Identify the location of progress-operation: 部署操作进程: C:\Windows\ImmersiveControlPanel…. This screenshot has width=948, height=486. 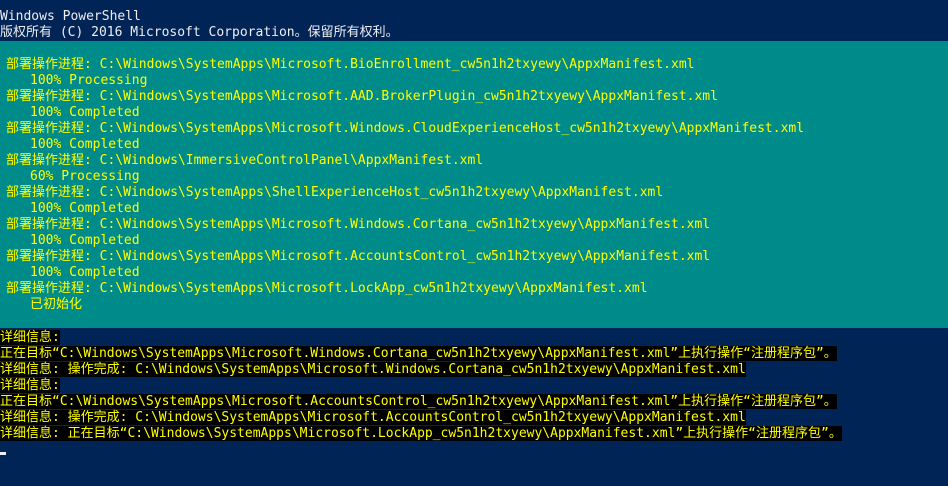
(245, 160).